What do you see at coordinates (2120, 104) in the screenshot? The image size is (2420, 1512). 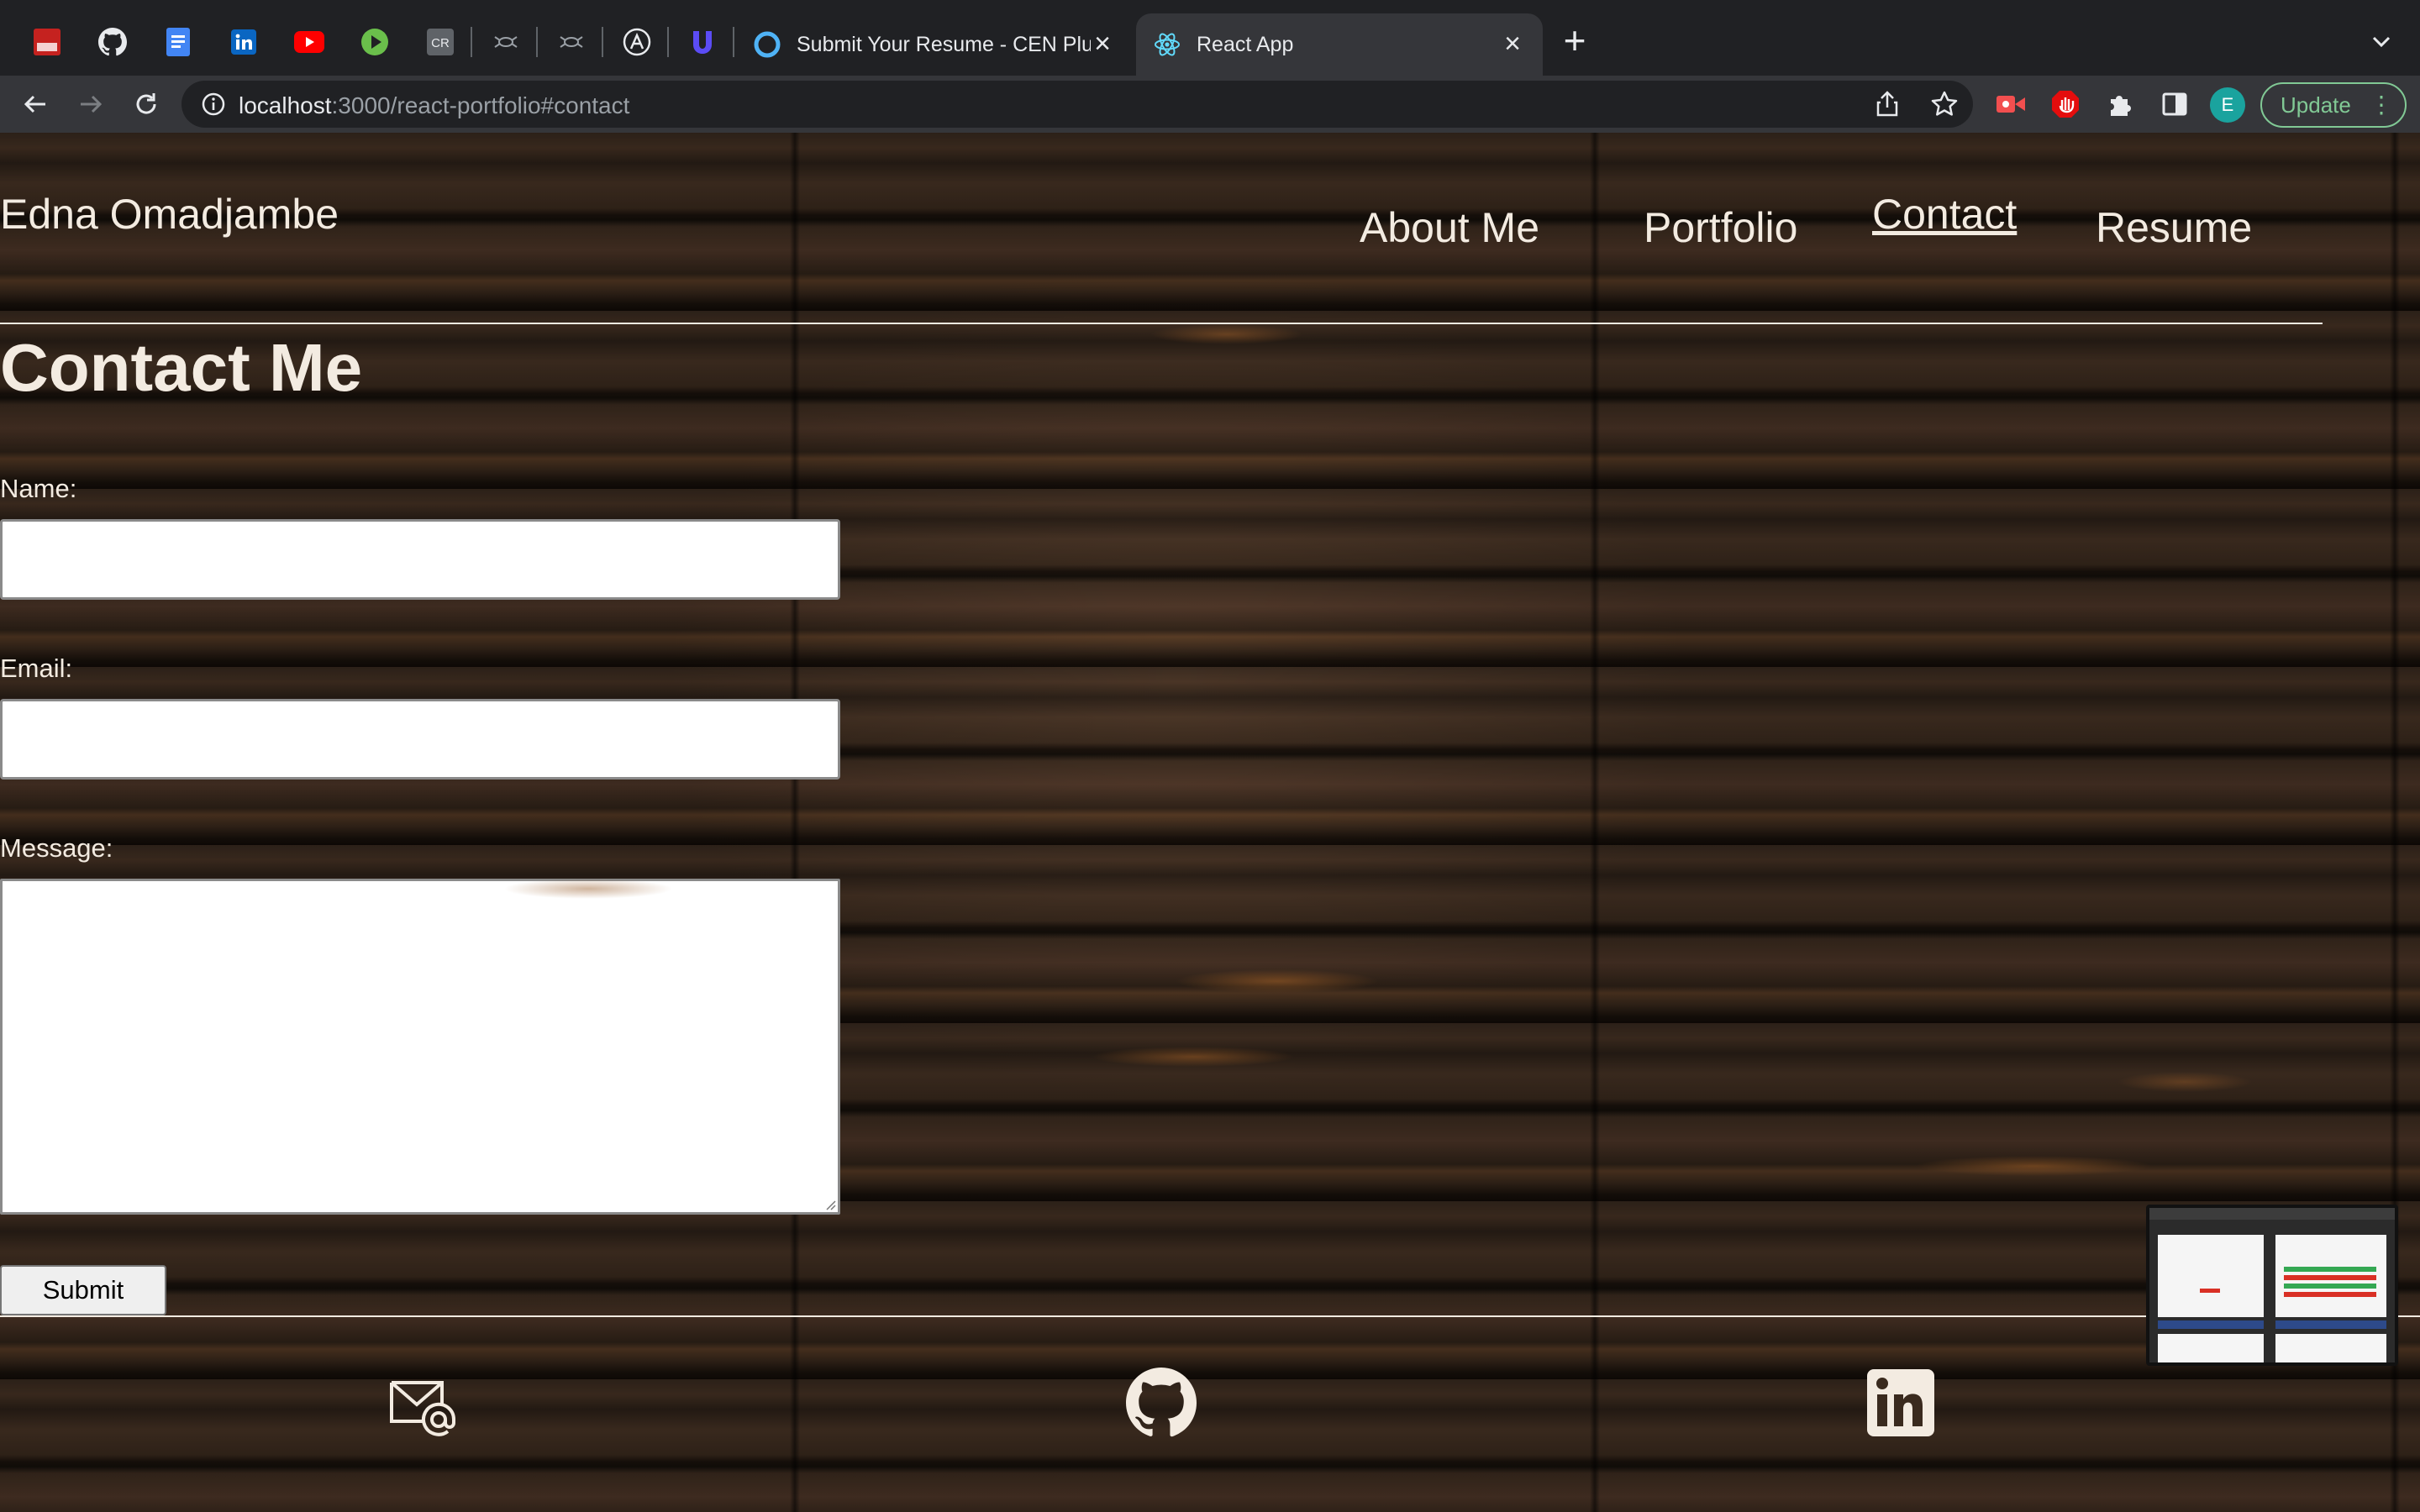 I see `extensions-puzzle-icon` at bounding box center [2120, 104].